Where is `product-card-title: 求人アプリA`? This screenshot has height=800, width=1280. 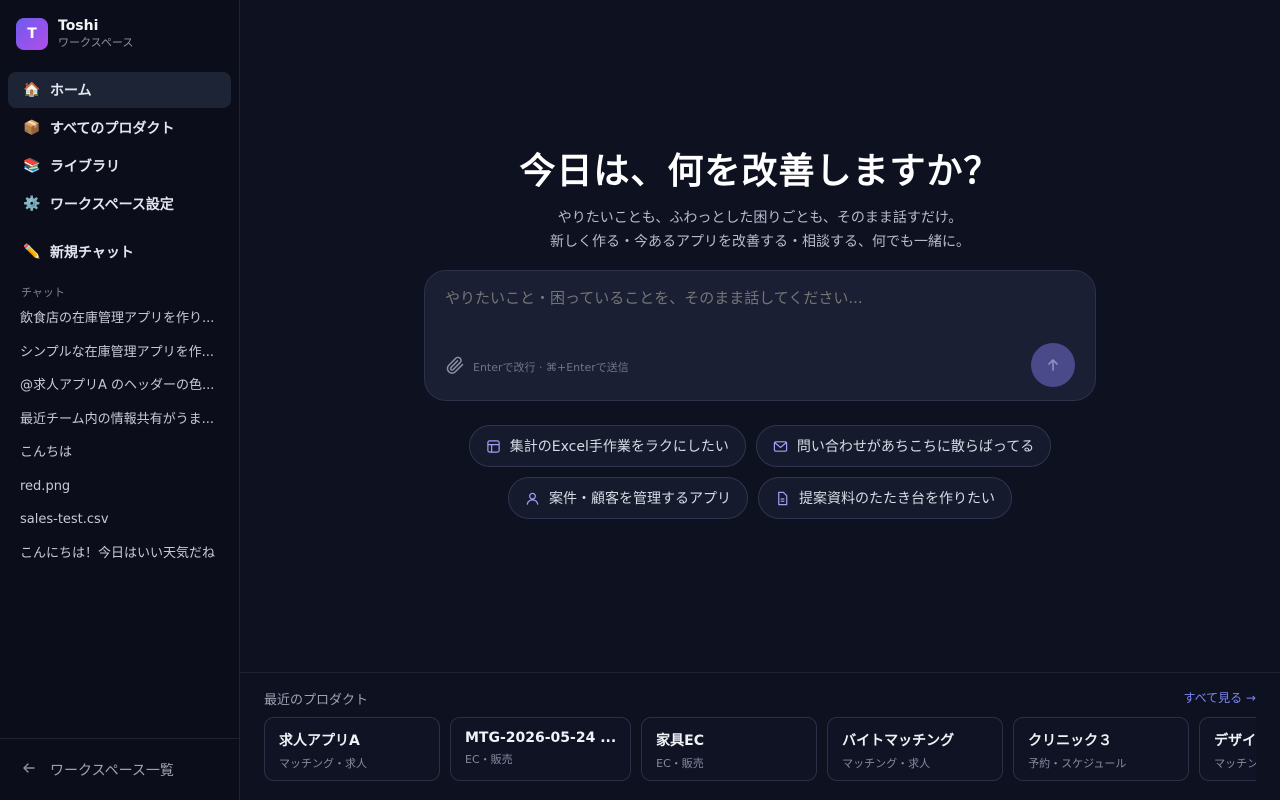 product-card-title: 求人アプリA is located at coordinates (319, 741).